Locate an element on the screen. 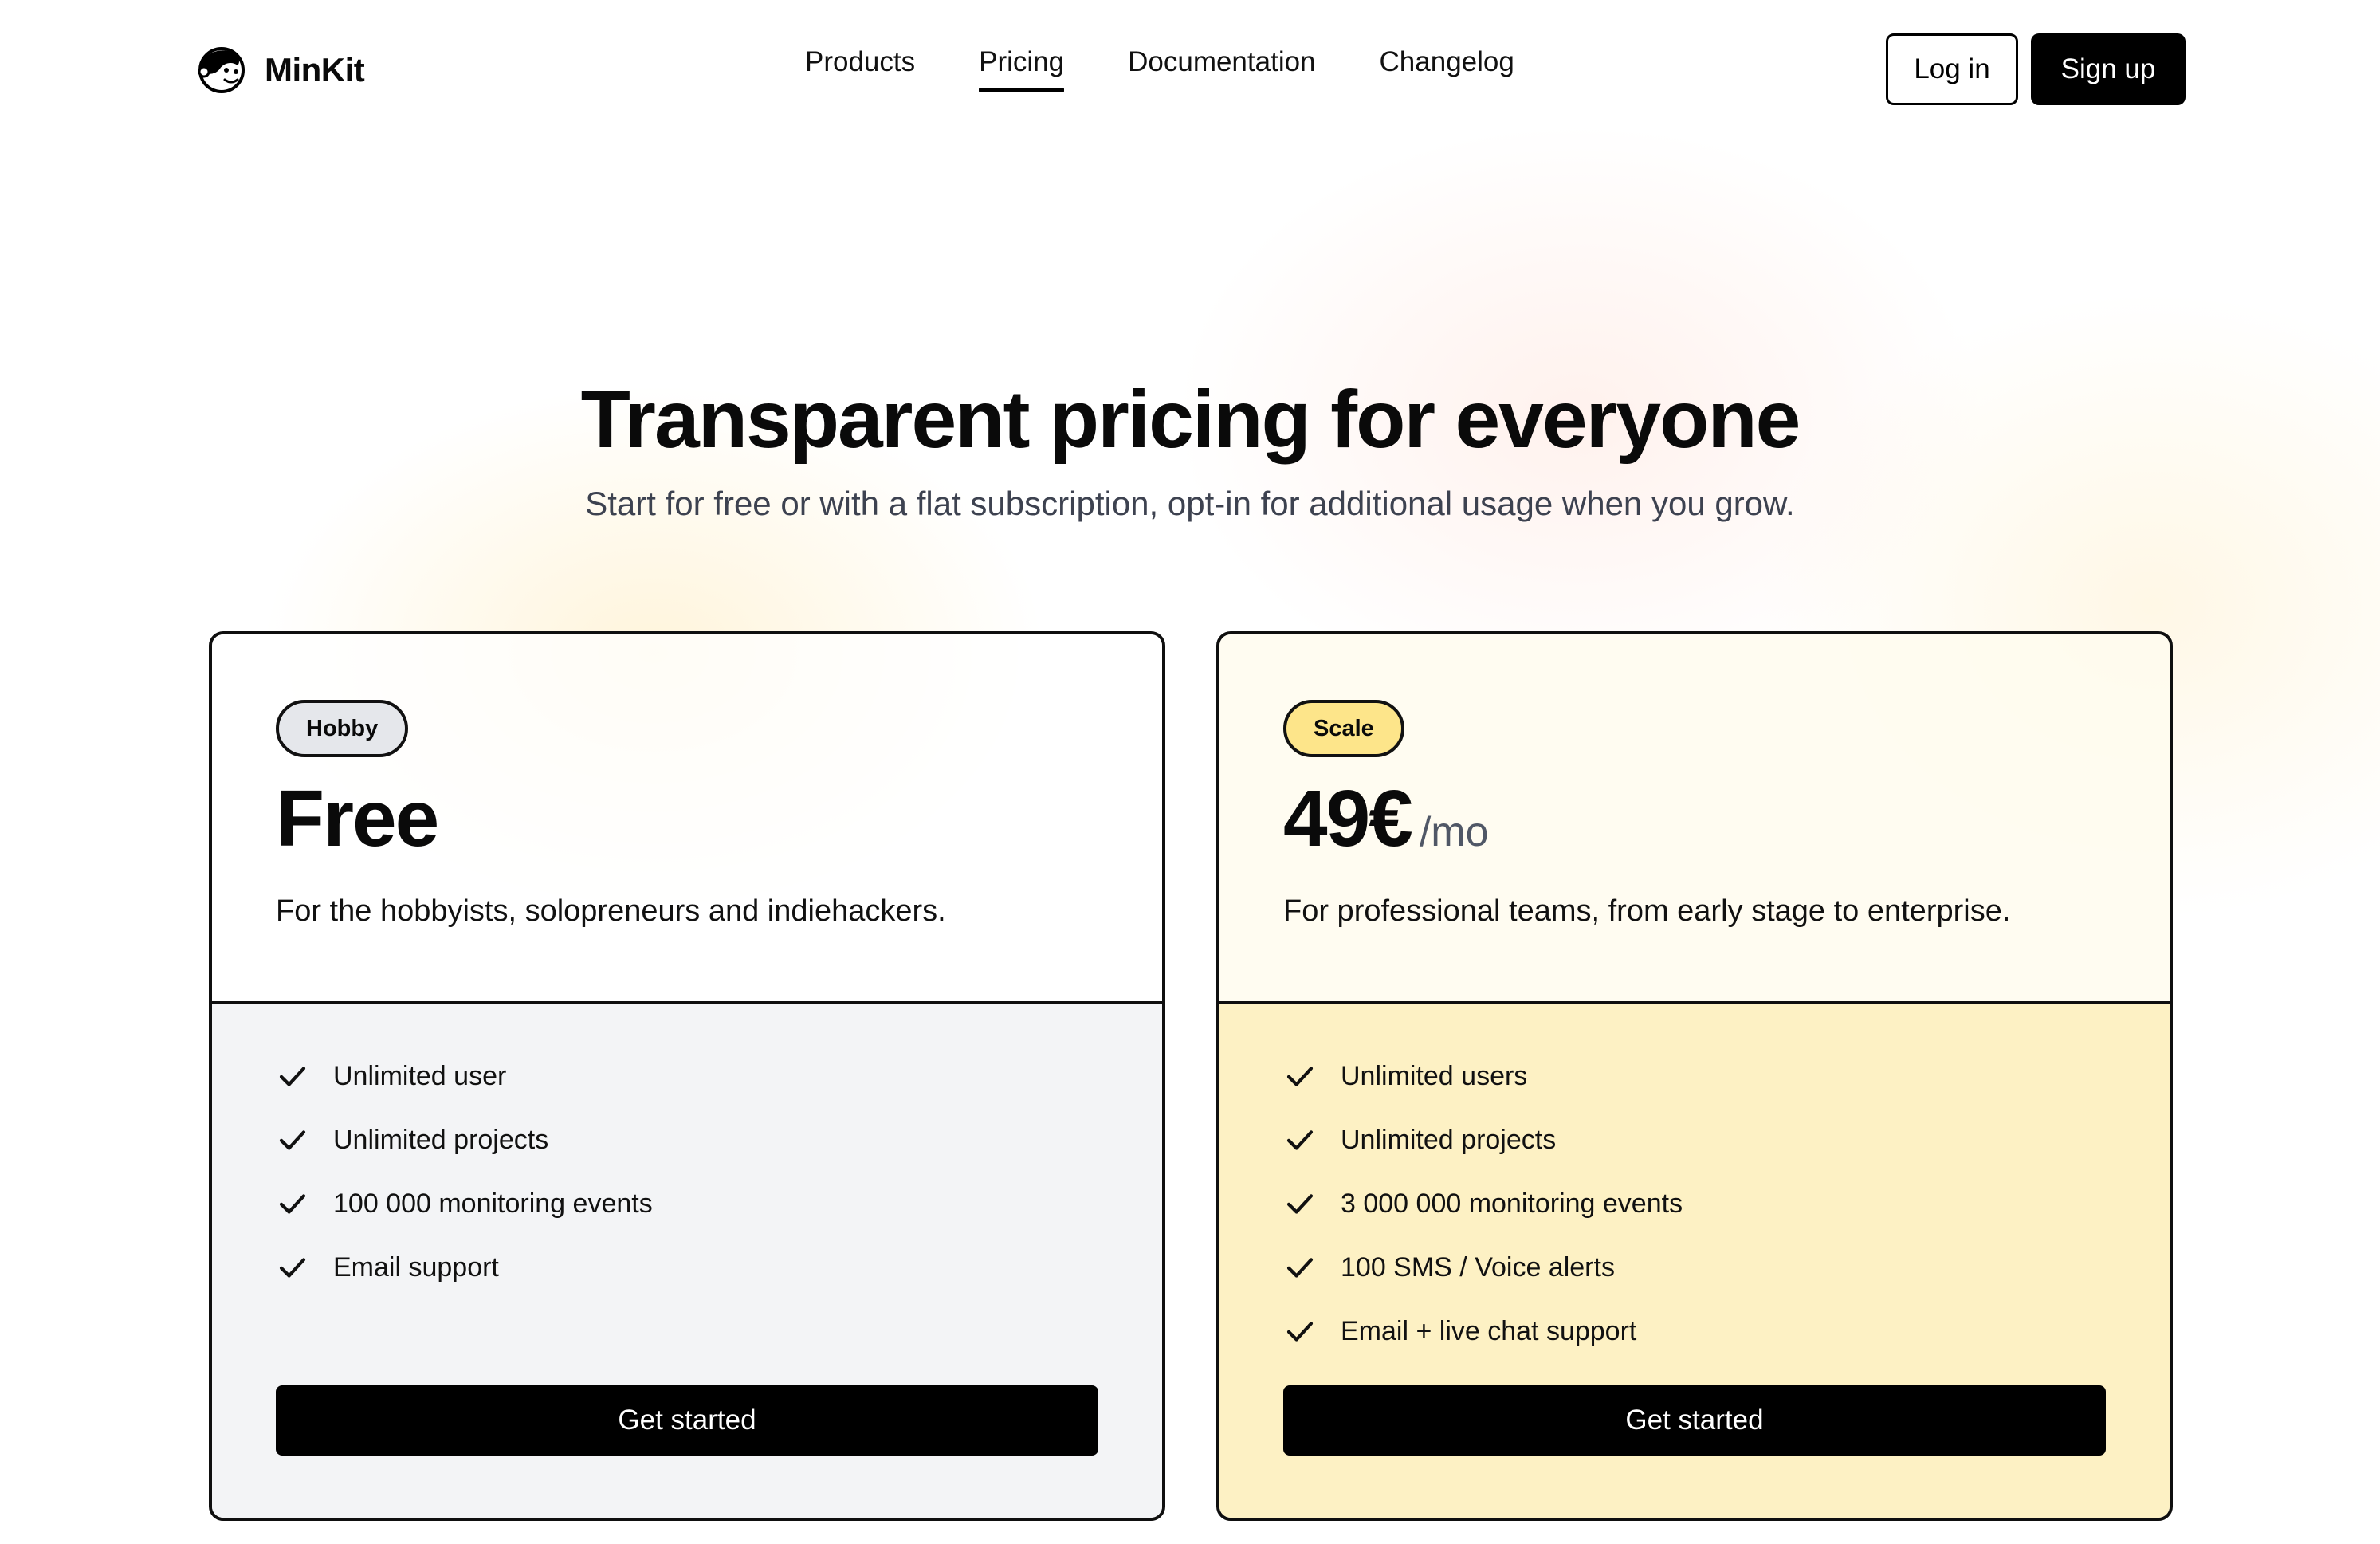  page-title: Transparent pricing for everyone is located at coordinates (1190, 419).